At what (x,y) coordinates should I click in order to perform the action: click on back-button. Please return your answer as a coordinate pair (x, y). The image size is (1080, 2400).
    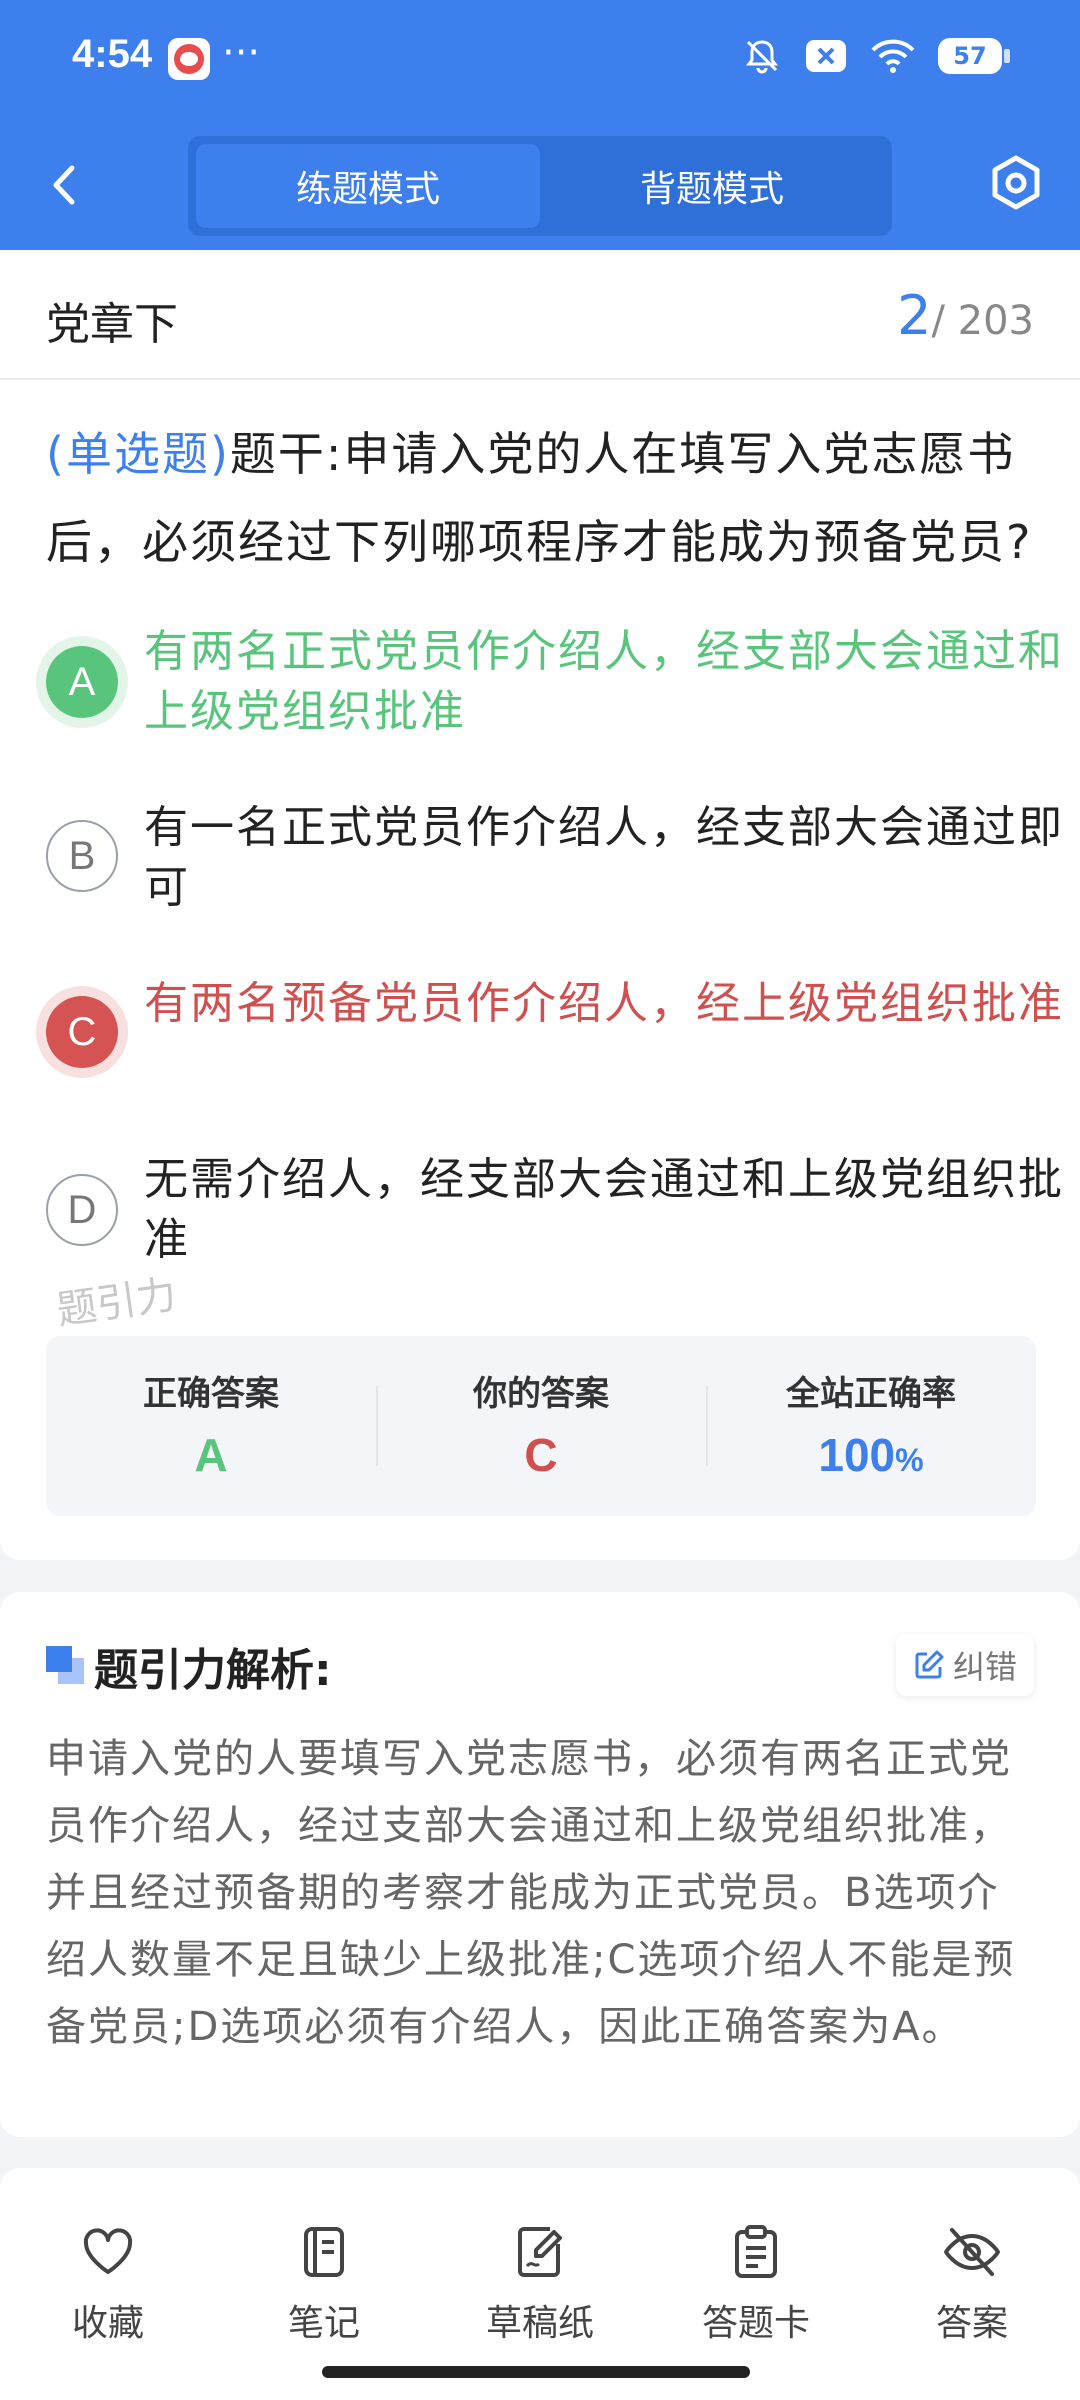
    Looking at the image, I should click on (64, 185).